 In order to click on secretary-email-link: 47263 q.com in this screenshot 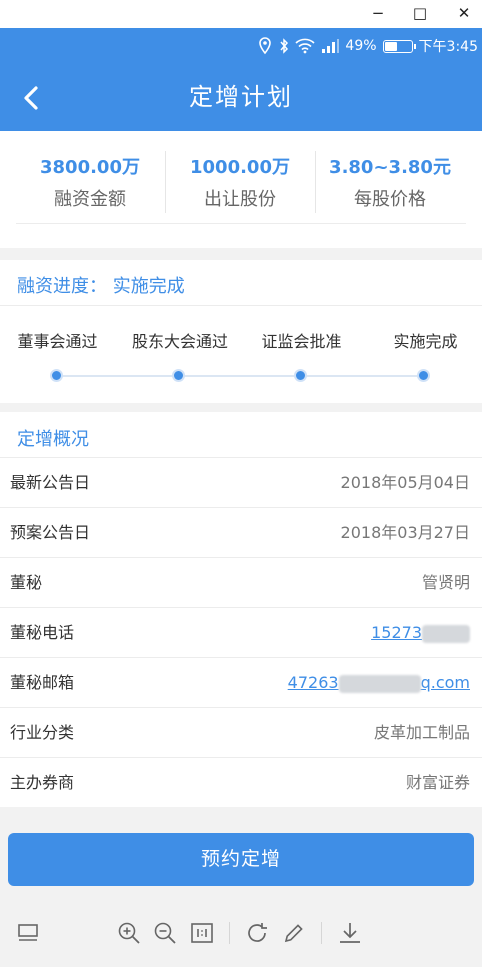, I will do `click(379, 683)`.